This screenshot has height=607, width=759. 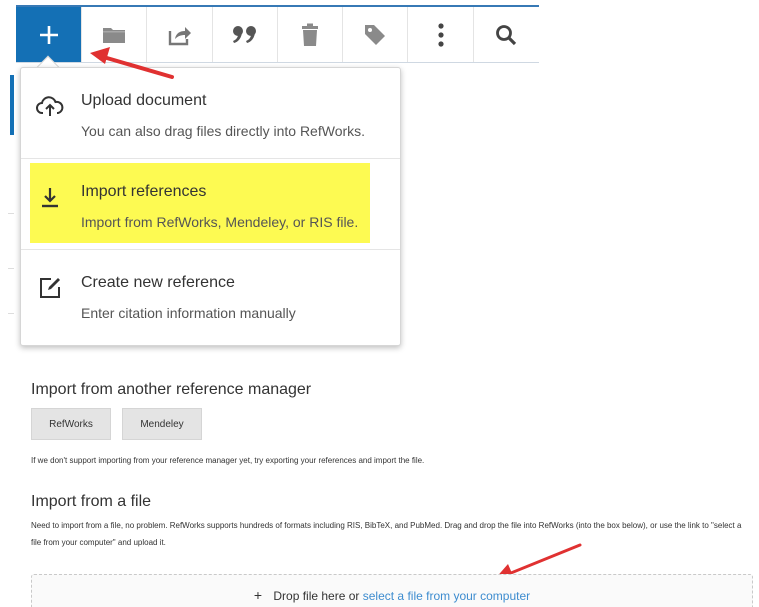 I want to click on menu-item-title: Upload document, so click(x=144, y=100).